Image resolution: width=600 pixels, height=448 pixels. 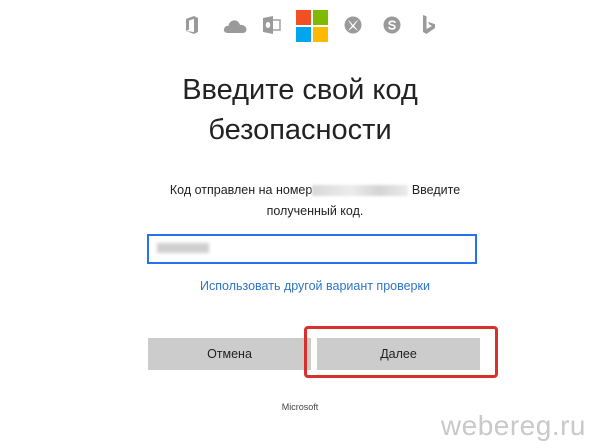 What do you see at coordinates (398, 354) in the screenshot?
I see `next-button: Далее` at bounding box center [398, 354].